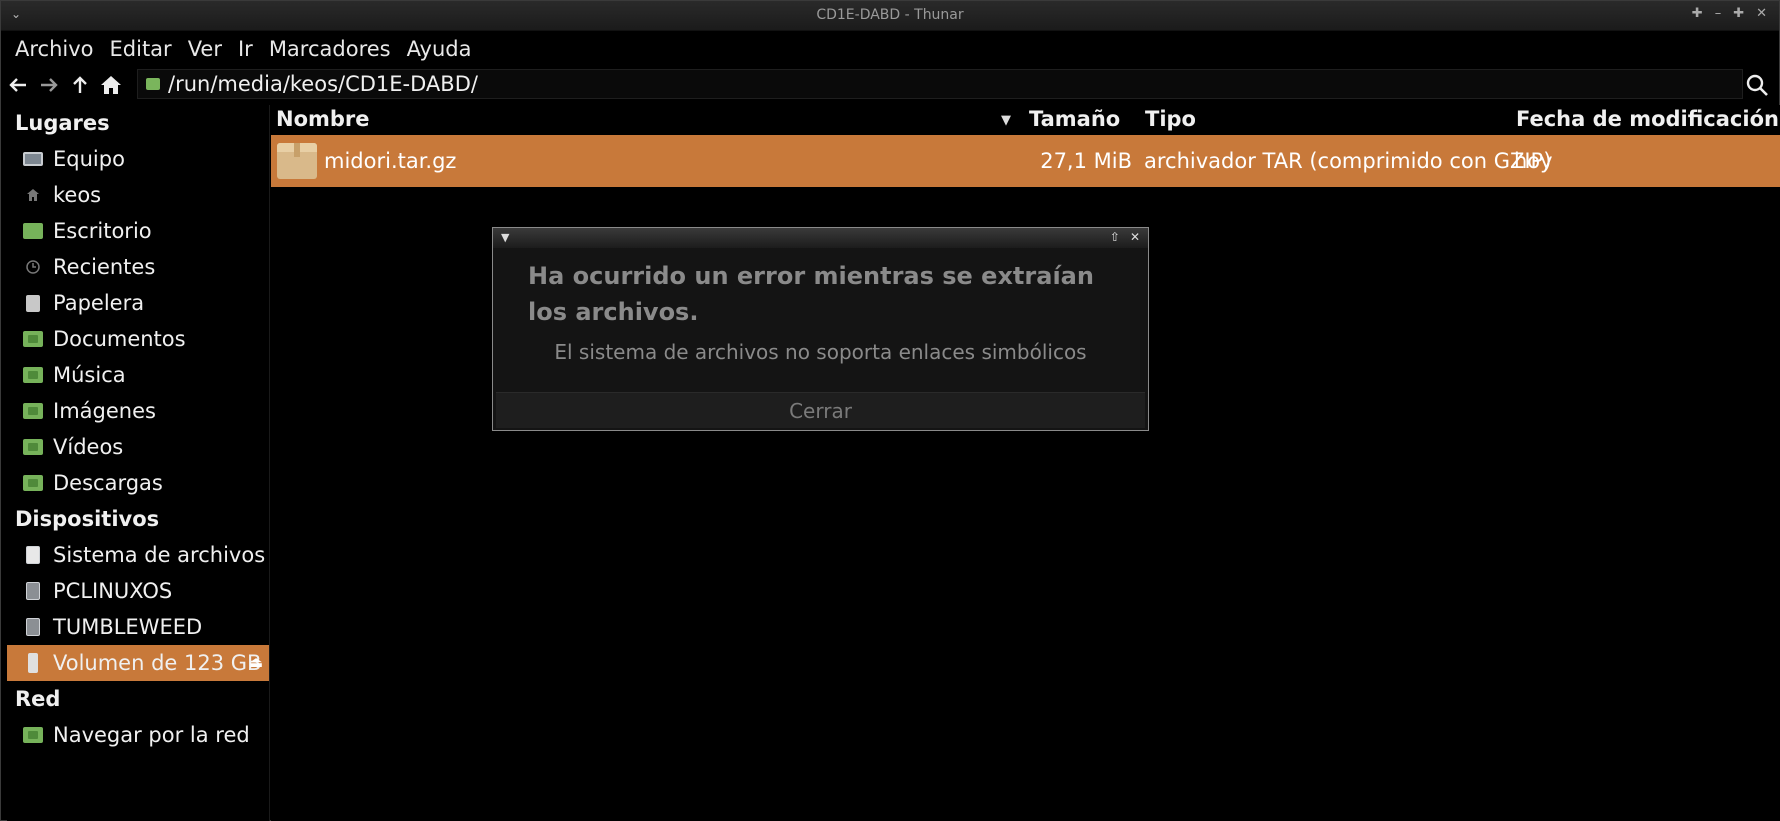 Image resolution: width=1780 pixels, height=821 pixels. I want to click on sidebar-item-navegar-red: Navegar por la red, so click(138, 735).